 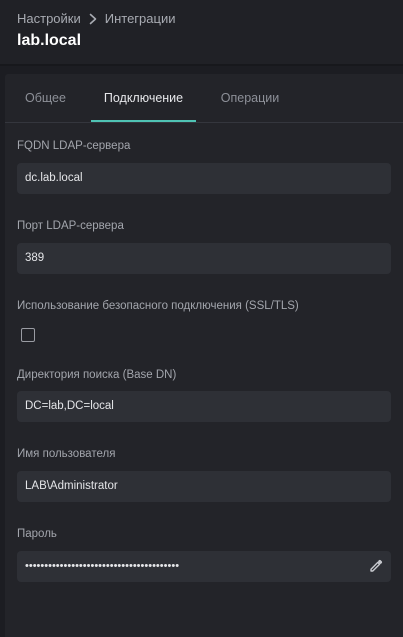 I want to click on ssl-checkbox, so click(x=28, y=335).